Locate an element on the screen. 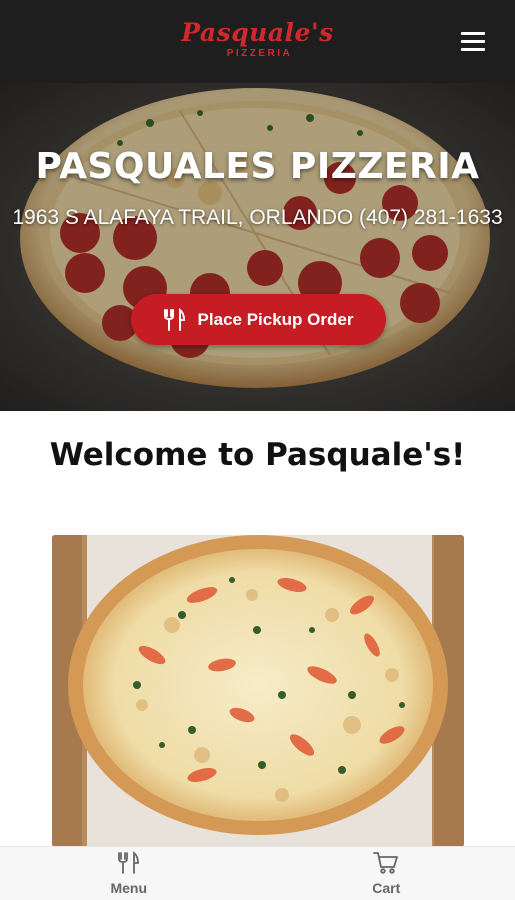 The width and height of the screenshot is (515, 900). bottom-navigation: Menu Cart is located at coordinates (257, 873).